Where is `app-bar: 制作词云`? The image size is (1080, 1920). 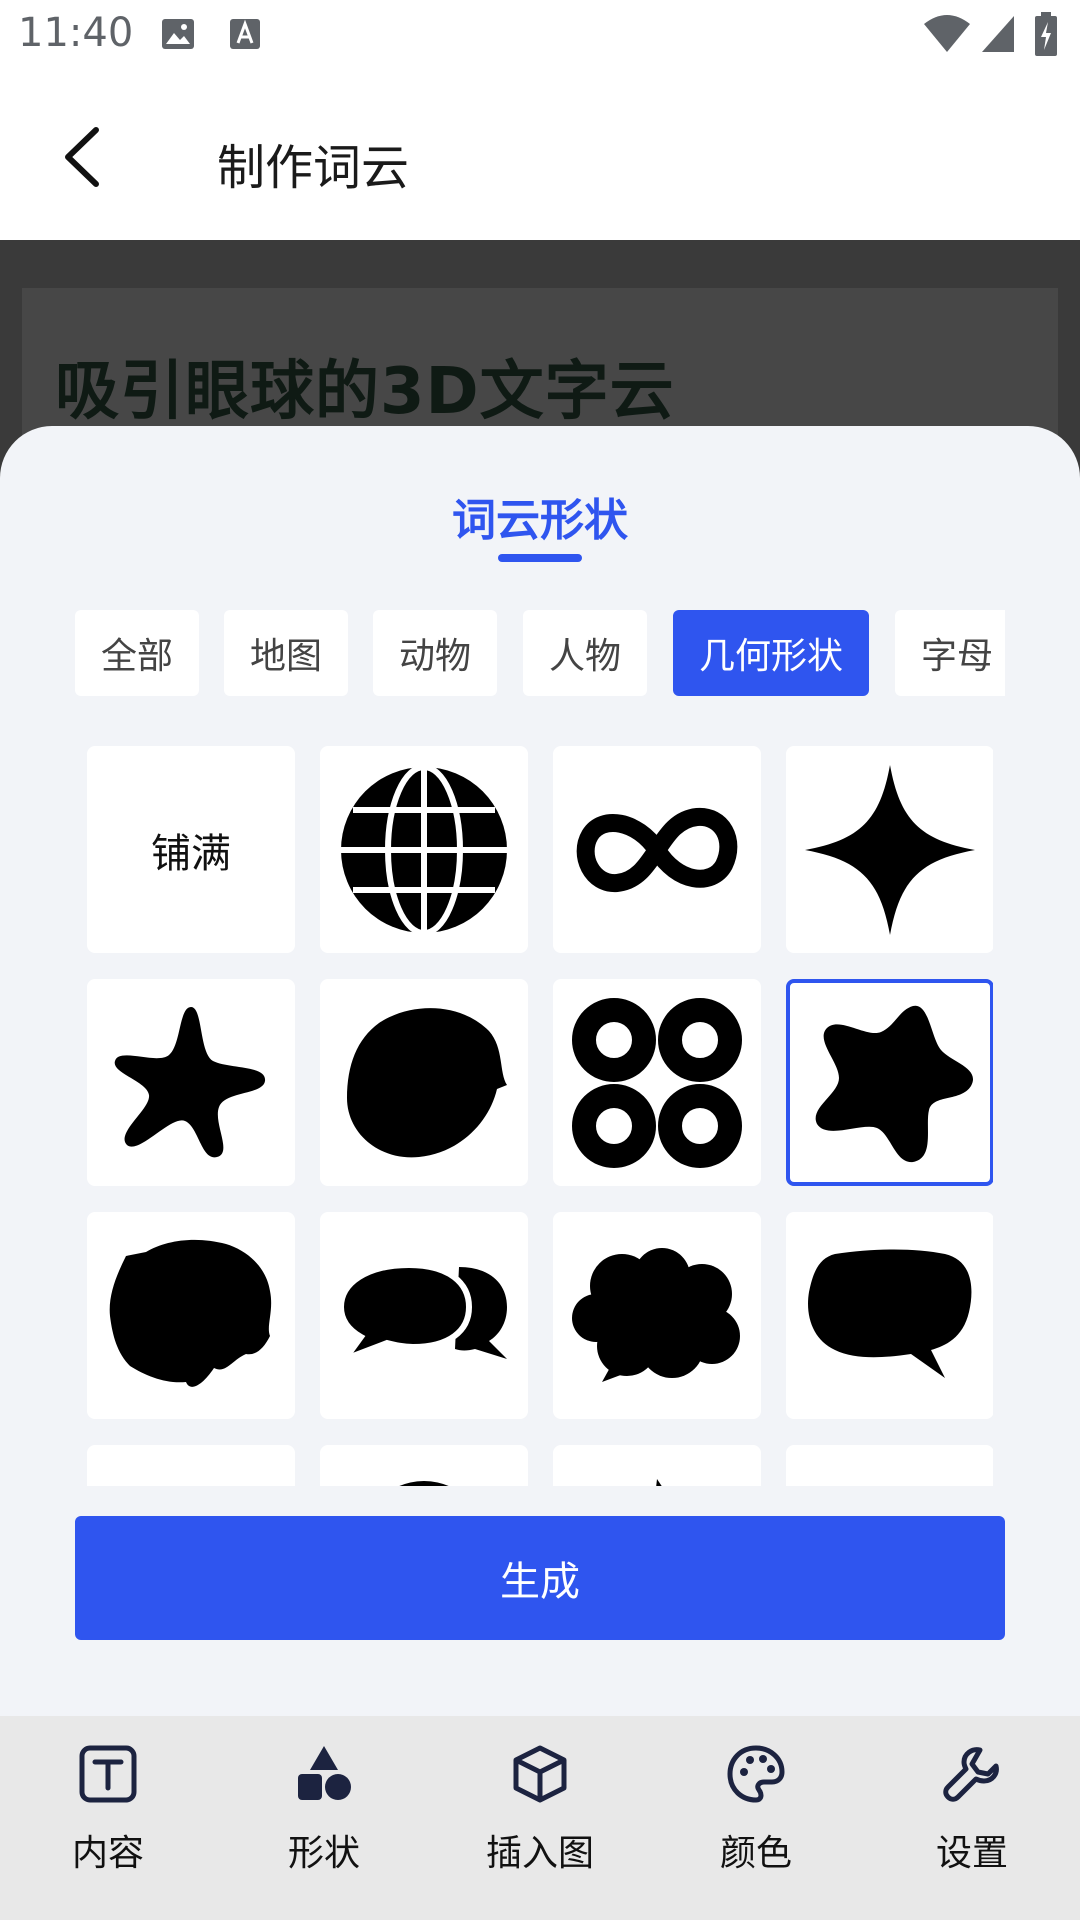 app-bar: 制作词云 is located at coordinates (540, 156).